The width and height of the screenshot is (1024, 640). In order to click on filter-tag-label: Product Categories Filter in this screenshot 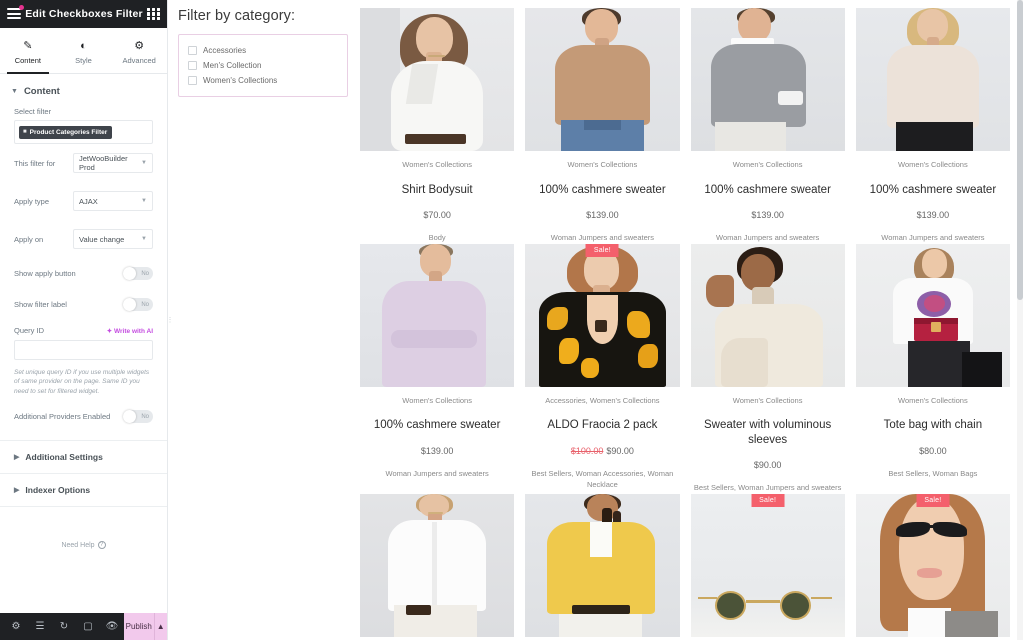, I will do `click(68, 132)`.